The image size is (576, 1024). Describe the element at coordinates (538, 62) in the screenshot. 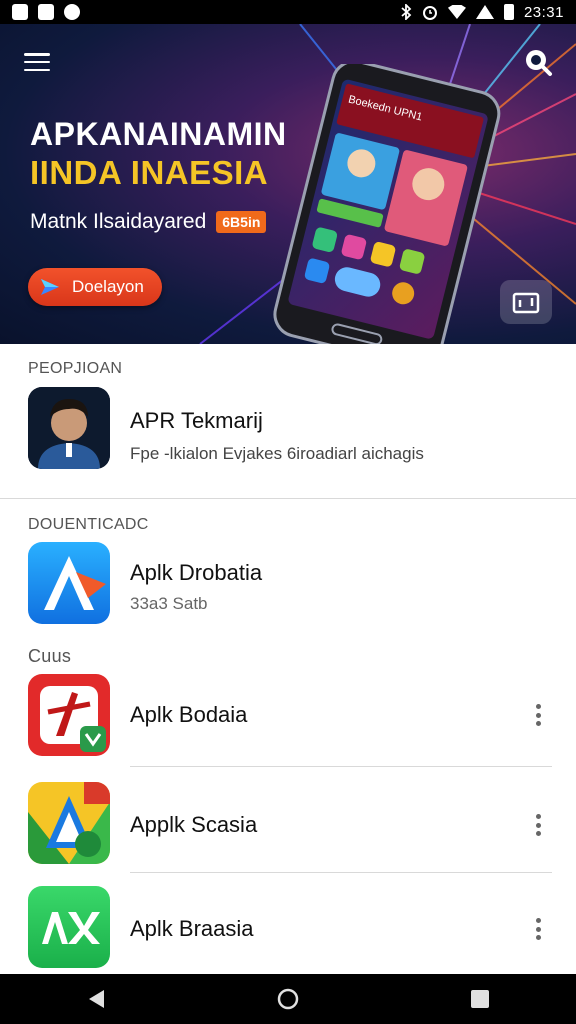

I see `search-icon` at that location.